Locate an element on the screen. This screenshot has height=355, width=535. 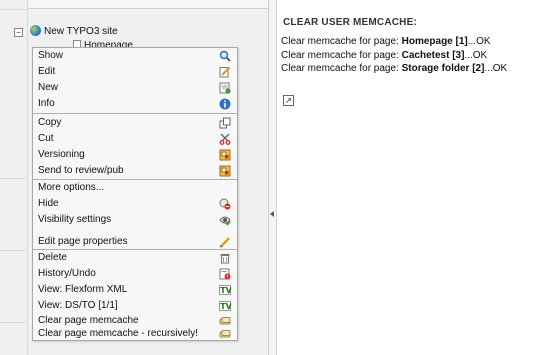
menu-item-label: New is located at coordinates (48, 87).